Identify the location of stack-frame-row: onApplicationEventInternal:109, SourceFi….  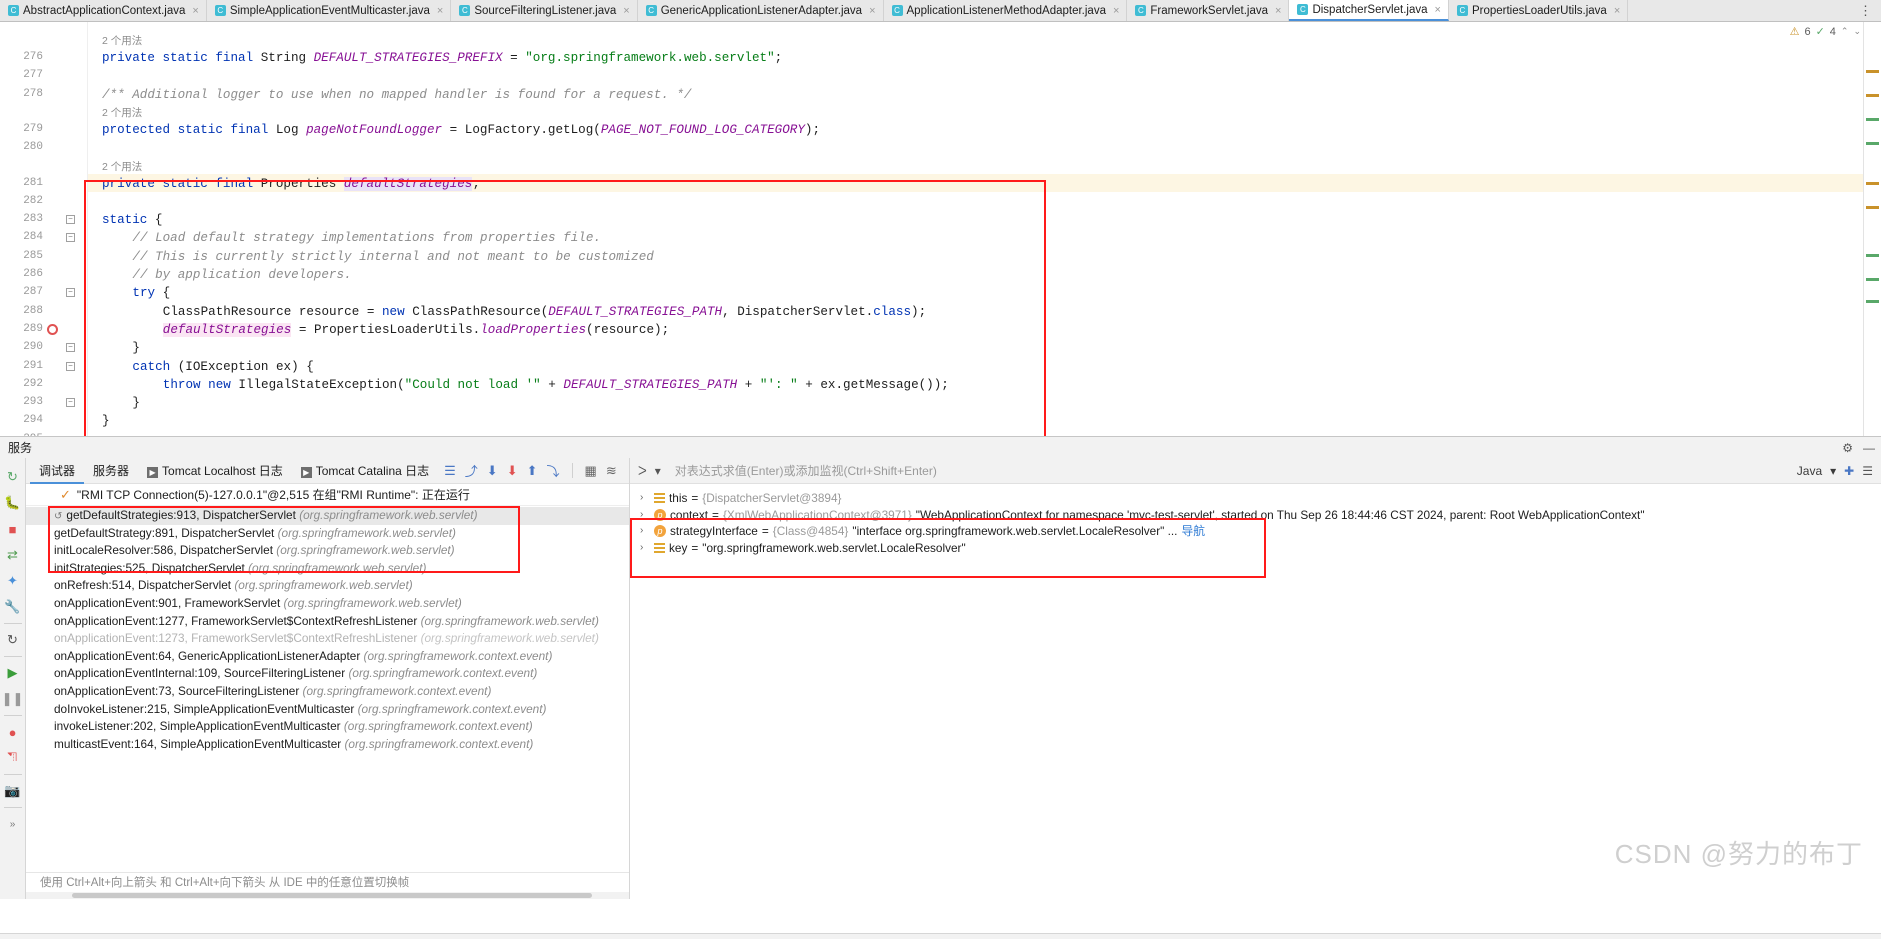
(327, 674).